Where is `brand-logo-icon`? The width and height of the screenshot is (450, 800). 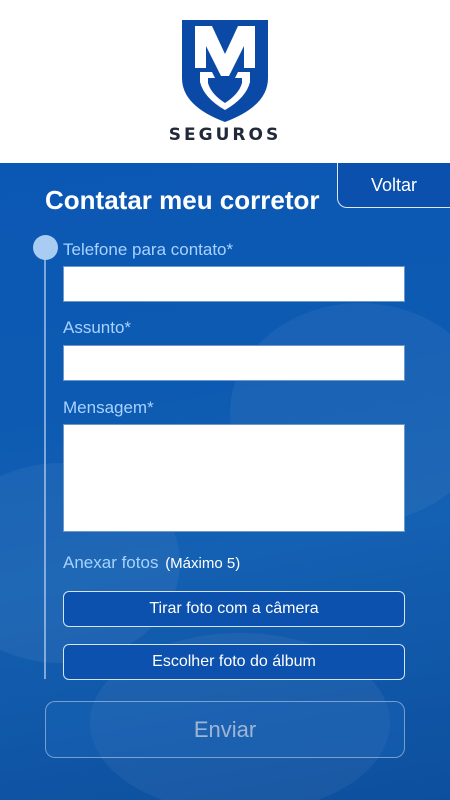
brand-logo-icon is located at coordinates (225, 71).